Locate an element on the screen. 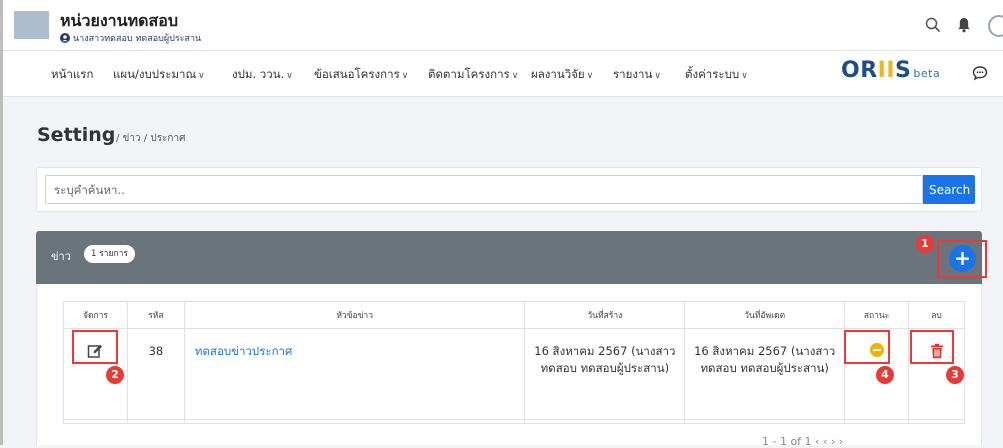  col-header-status: สถานะ is located at coordinates (877, 315).